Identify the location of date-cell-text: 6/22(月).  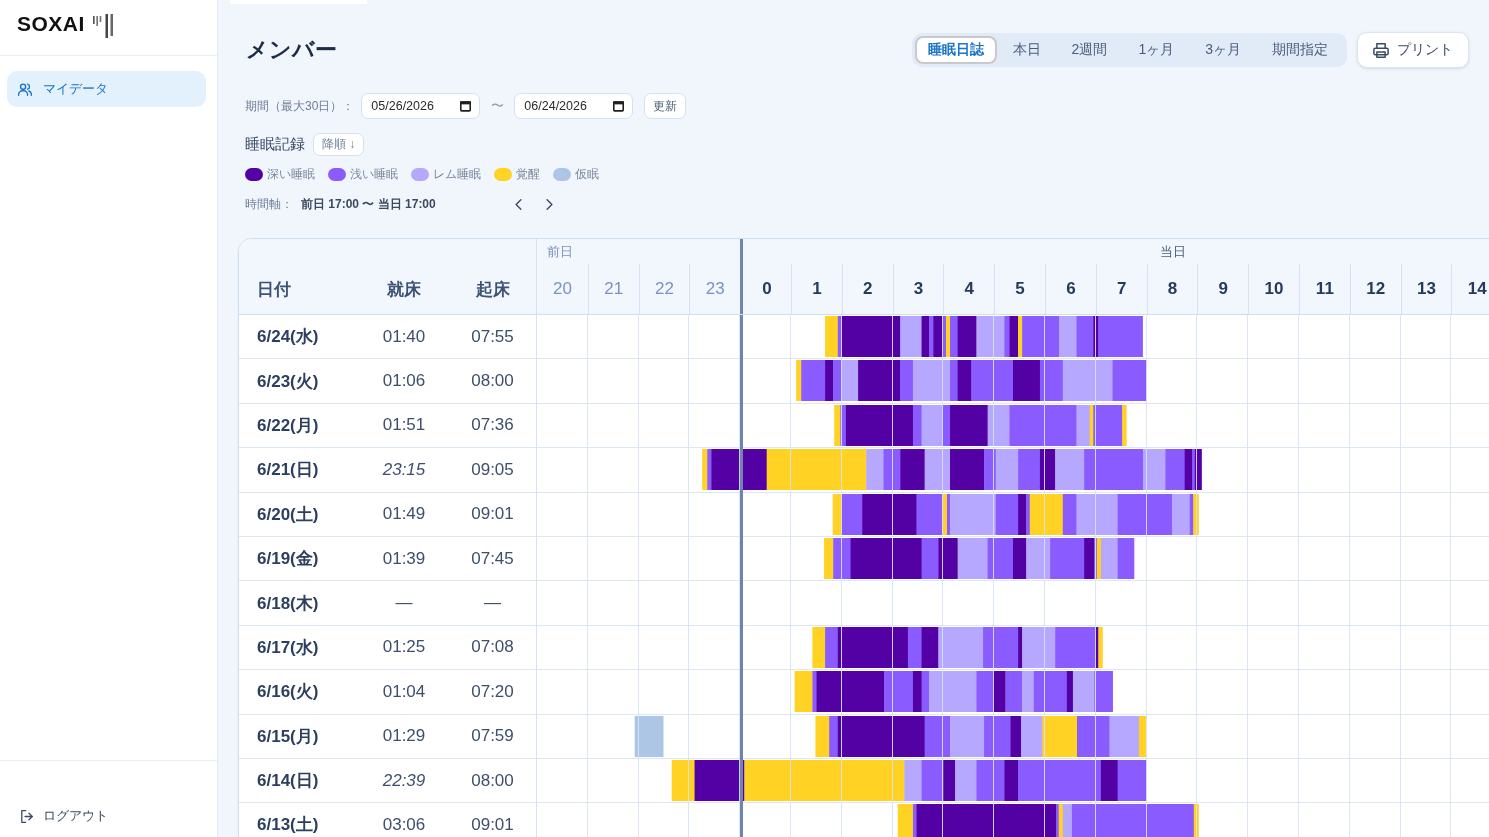
(288, 425).